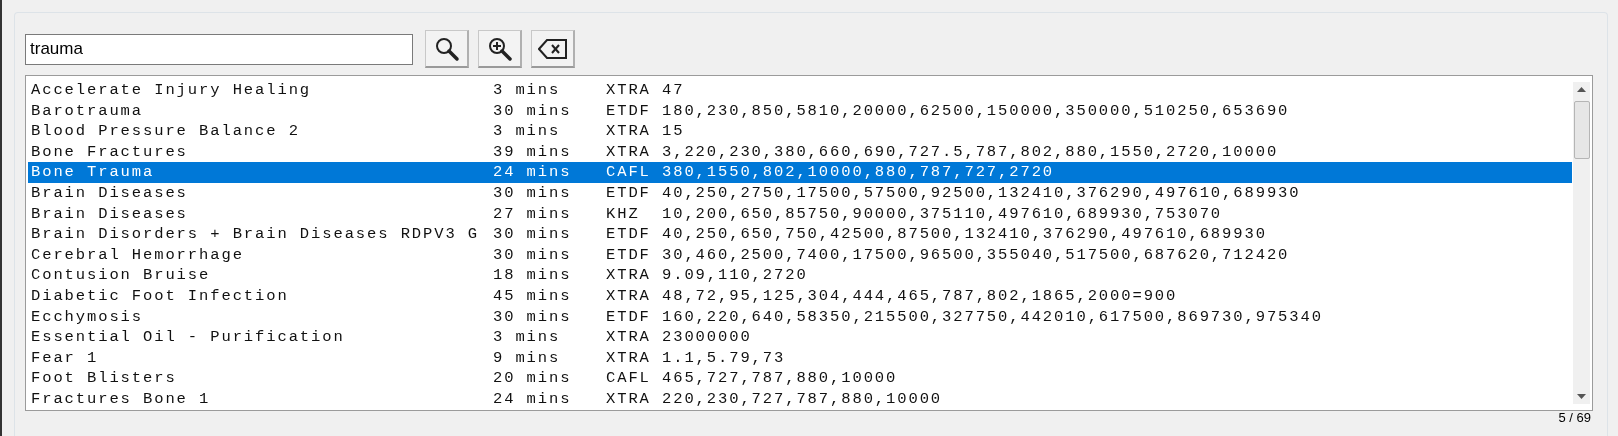 This screenshot has height=436, width=1618. I want to click on list-row: Brain Diseases 27 mins KHZ 10,200,650,85750,90000,375110,497610,689930,753070, so click(800, 214).